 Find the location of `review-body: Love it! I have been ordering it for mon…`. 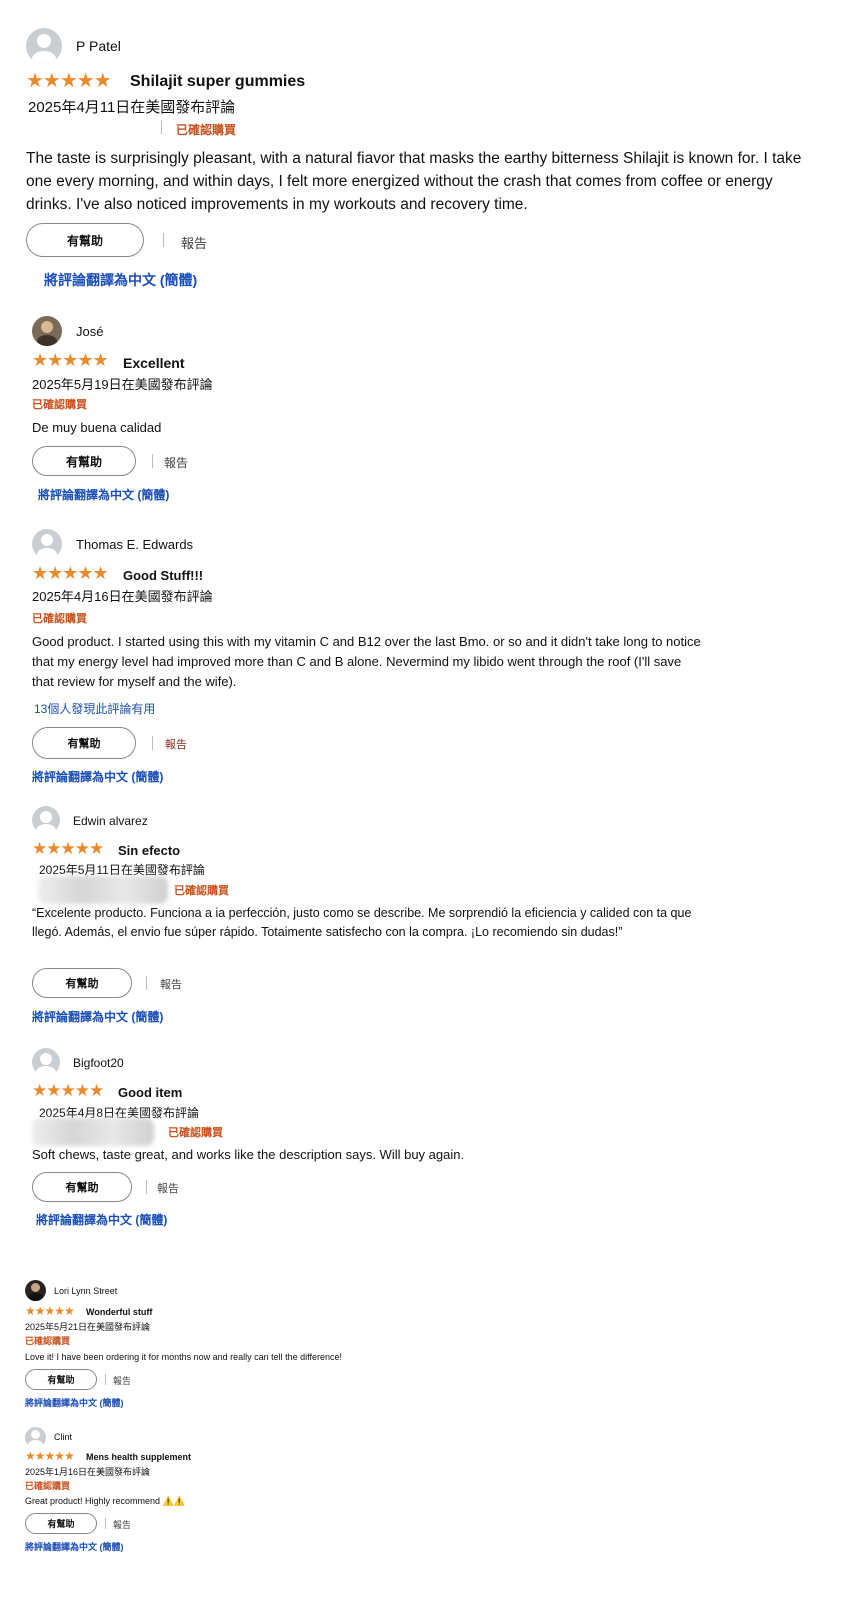

review-body: Love it! I have been ordering it for mon… is located at coordinates (184, 1357).